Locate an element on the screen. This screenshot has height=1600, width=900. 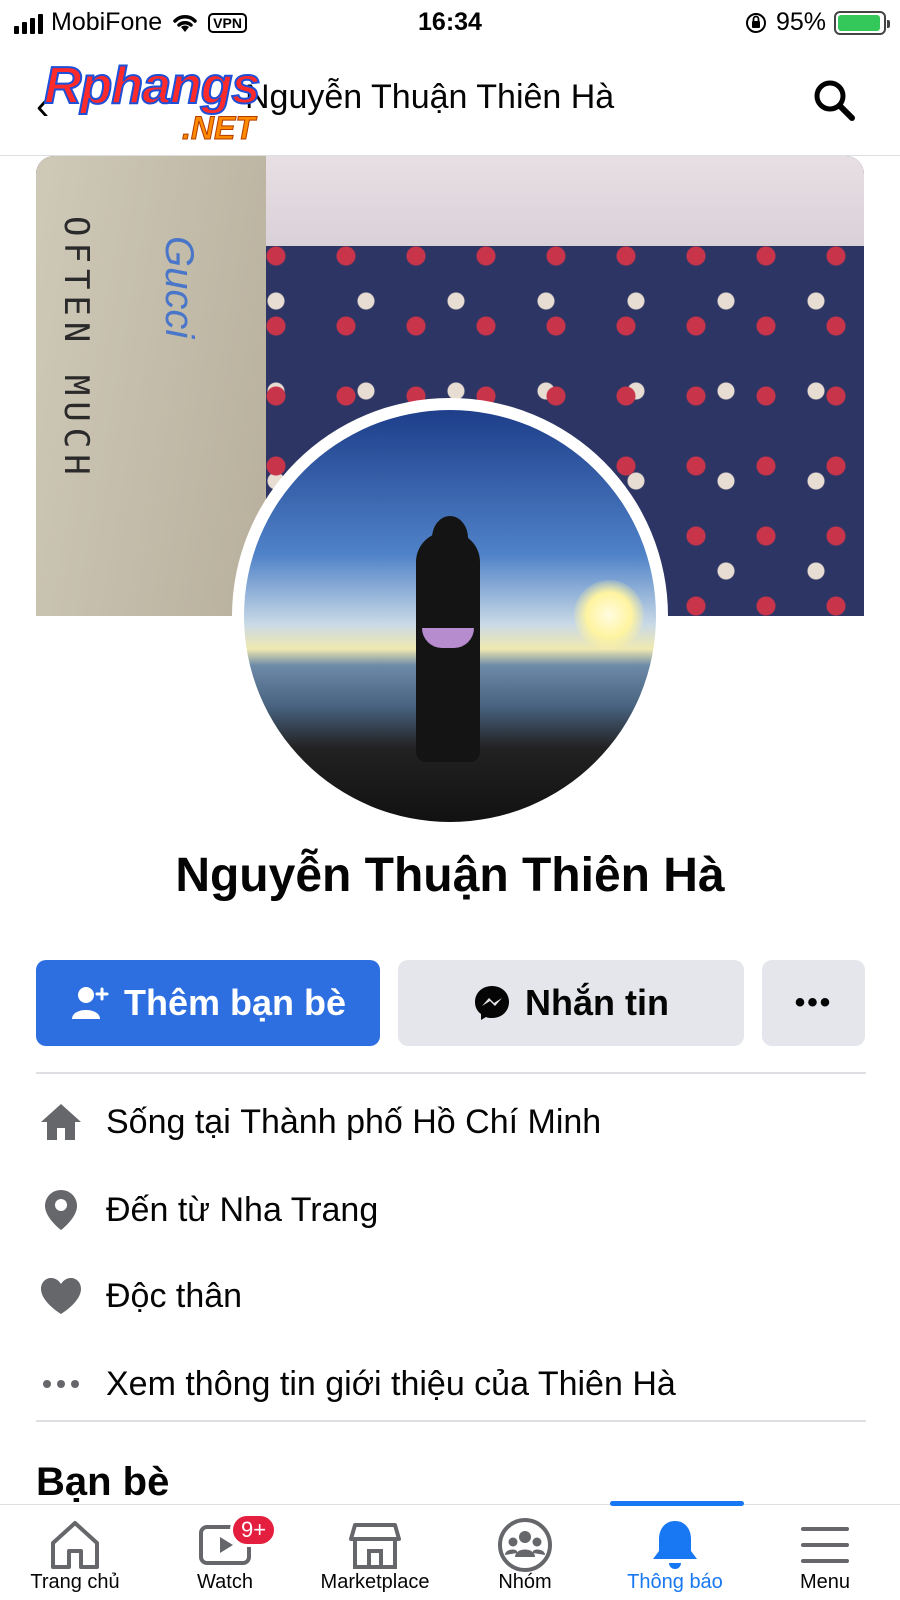
see-about-link: Xem thông tin giới thiệu của Thiên Hà is located at coordinates (391, 1384).